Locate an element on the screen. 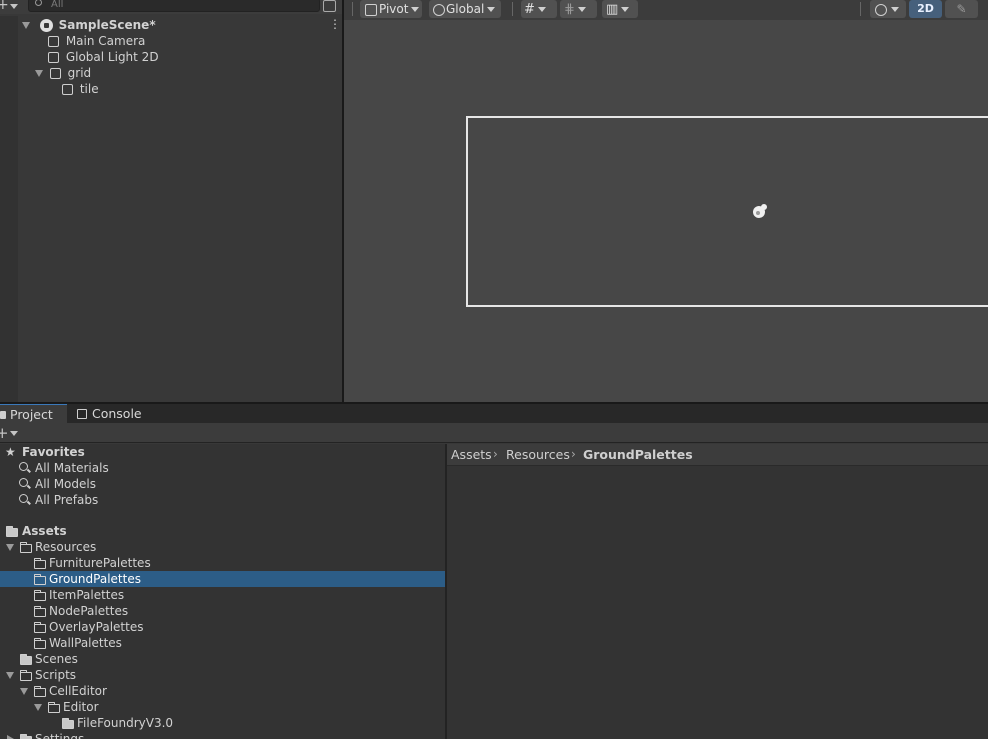 The height and width of the screenshot is (739, 988). plus-icon: + is located at coordinates (4, 433).